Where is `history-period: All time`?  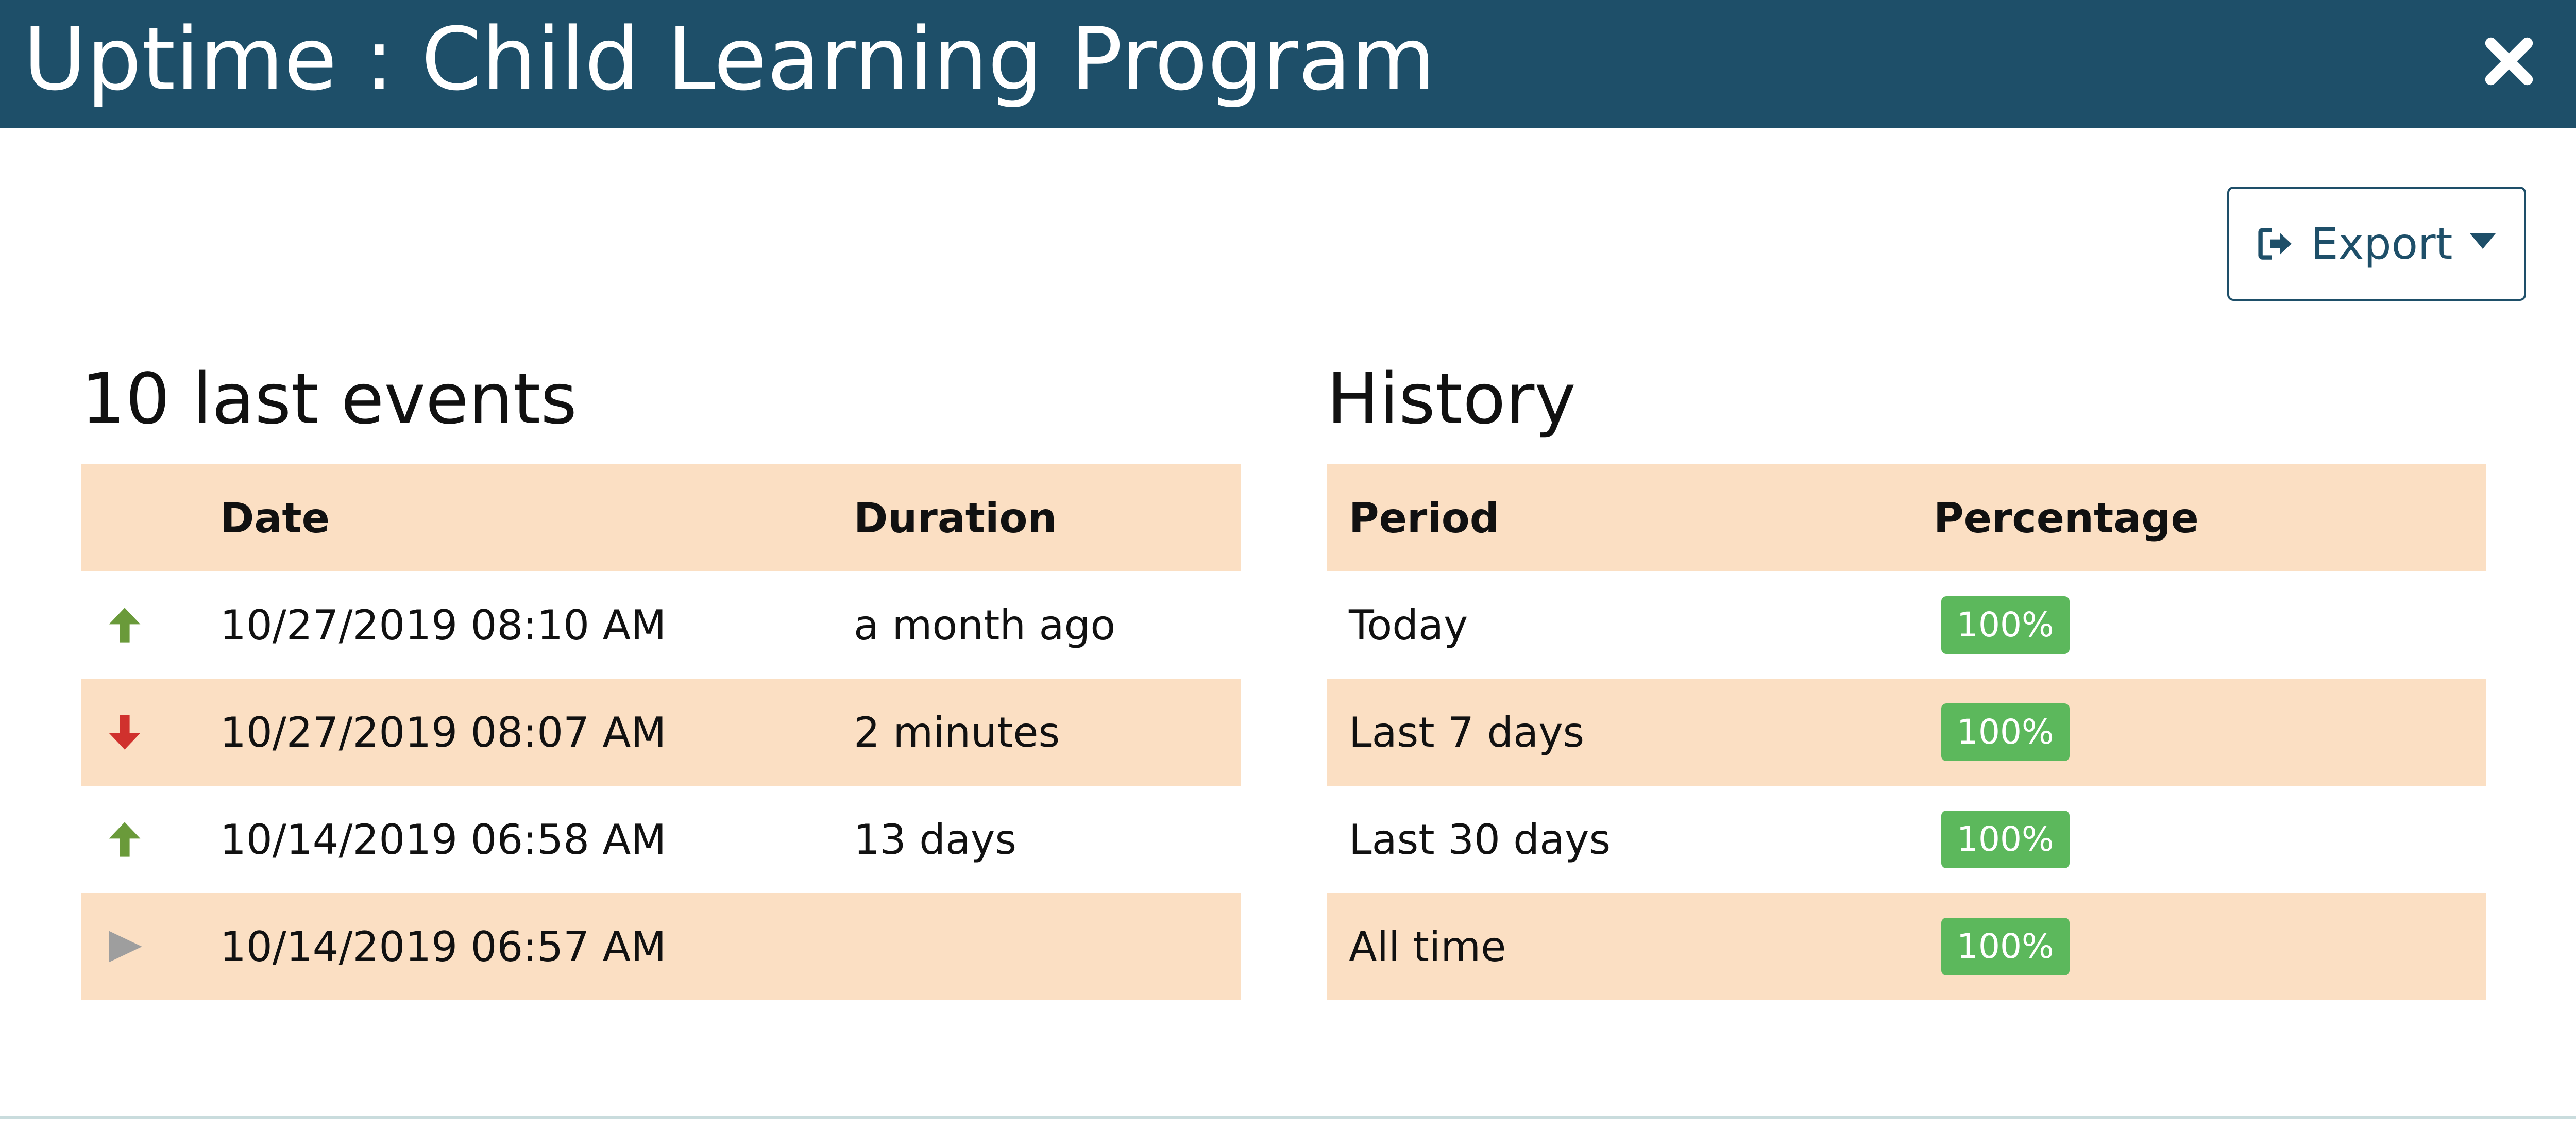 history-period: All time is located at coordinates (1427, 946).